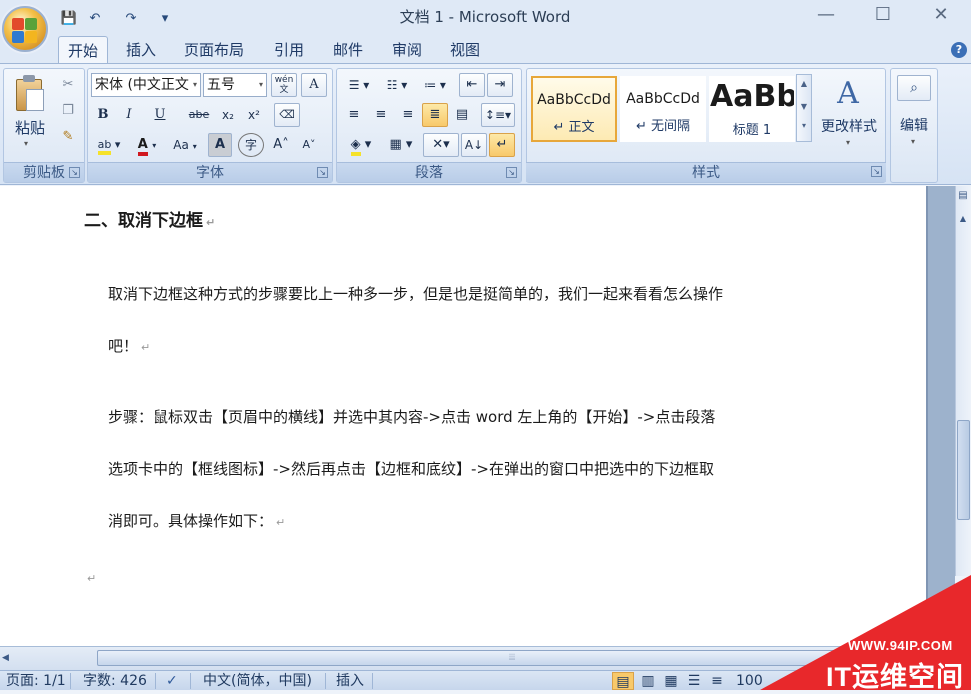 This screenshot has width=971, height=694. I want to click on vertical-scroll-thumb, so click(963, 470).